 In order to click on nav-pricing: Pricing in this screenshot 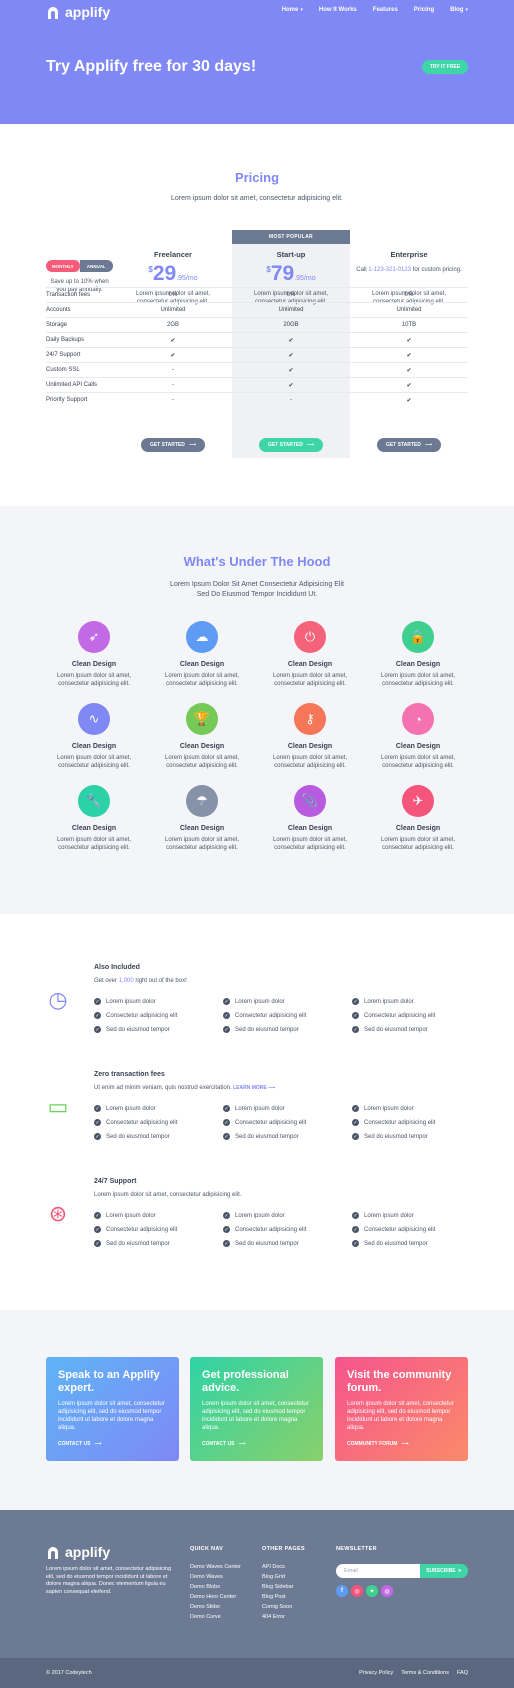, I will do `click(424, 10)`.